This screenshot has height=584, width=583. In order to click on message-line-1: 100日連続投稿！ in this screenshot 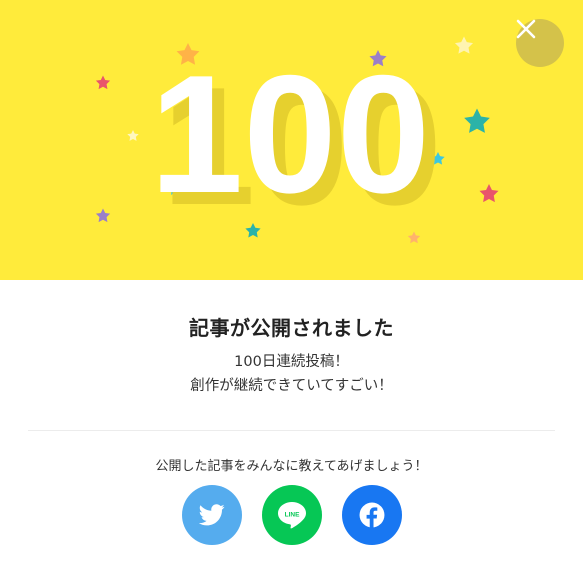, I will do `click(291, 362)`.